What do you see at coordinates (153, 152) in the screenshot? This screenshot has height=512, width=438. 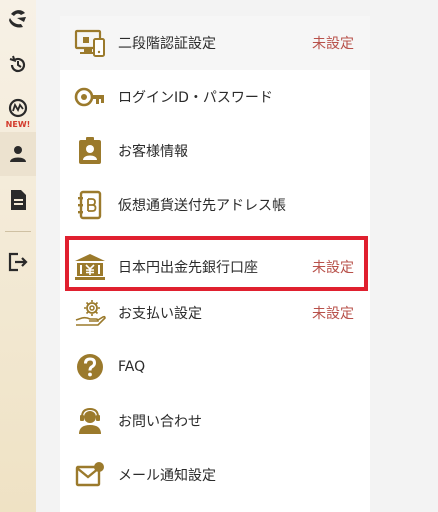 I see `menu-item-label: お客様情報` at bounding box center [153, 152].